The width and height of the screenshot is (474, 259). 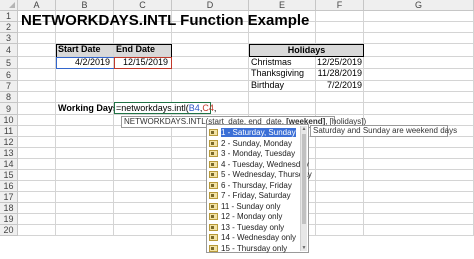 I want to click on row-header-17: 17, so click(x=9, y=197).